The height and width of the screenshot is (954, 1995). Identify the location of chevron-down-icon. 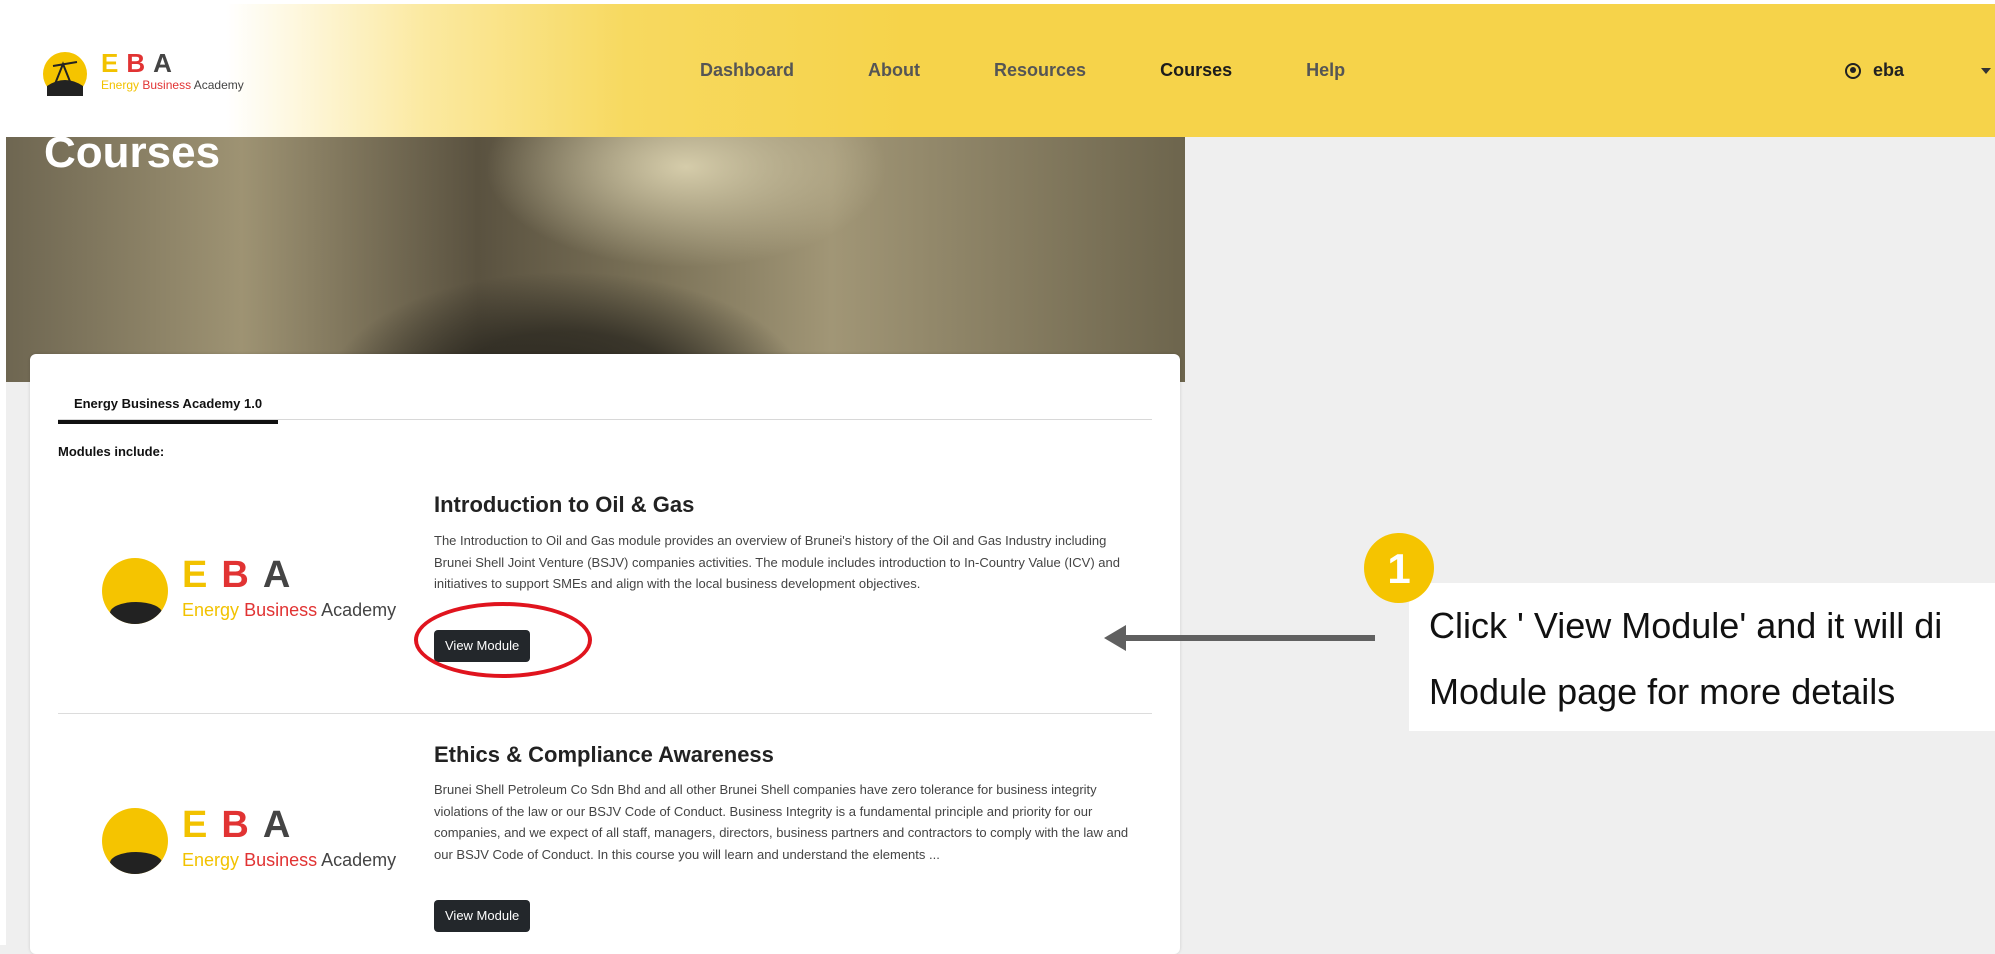
(1986, 71).